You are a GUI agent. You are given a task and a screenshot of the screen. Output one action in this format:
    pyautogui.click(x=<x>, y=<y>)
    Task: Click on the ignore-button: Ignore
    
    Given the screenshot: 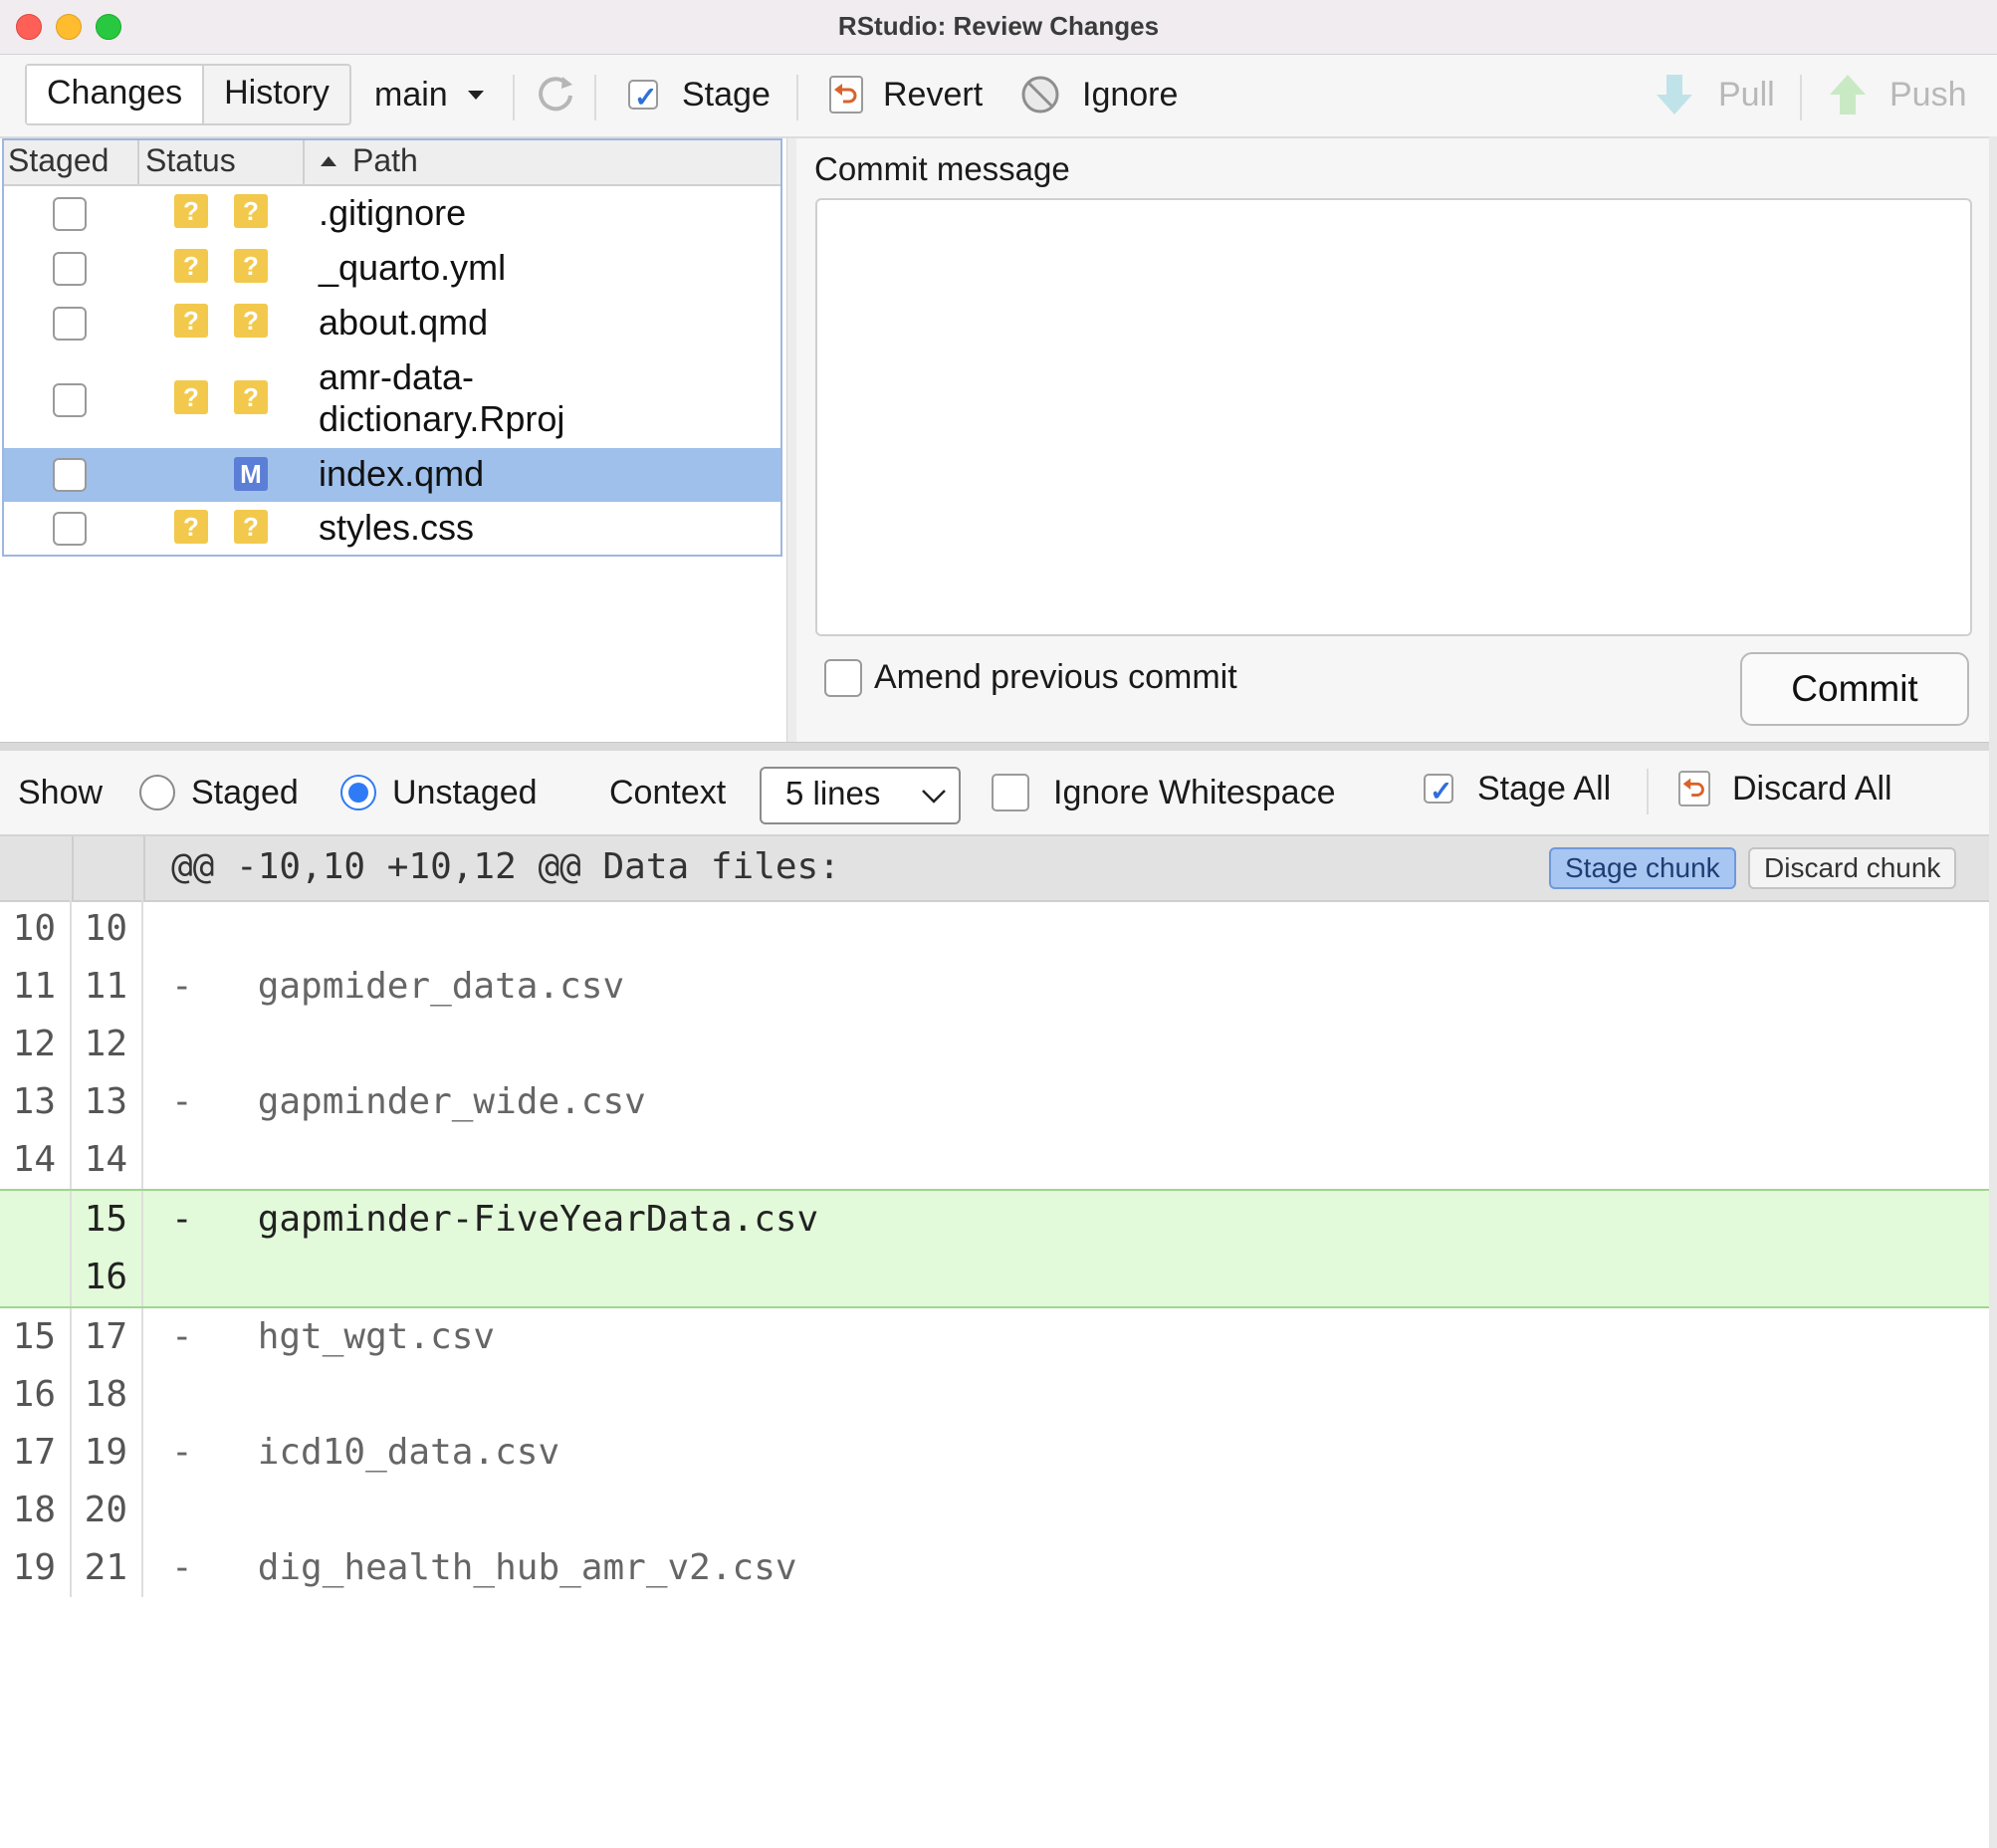 What is the action you would take?
    pyautogui.click(x=1099, y=94)
    